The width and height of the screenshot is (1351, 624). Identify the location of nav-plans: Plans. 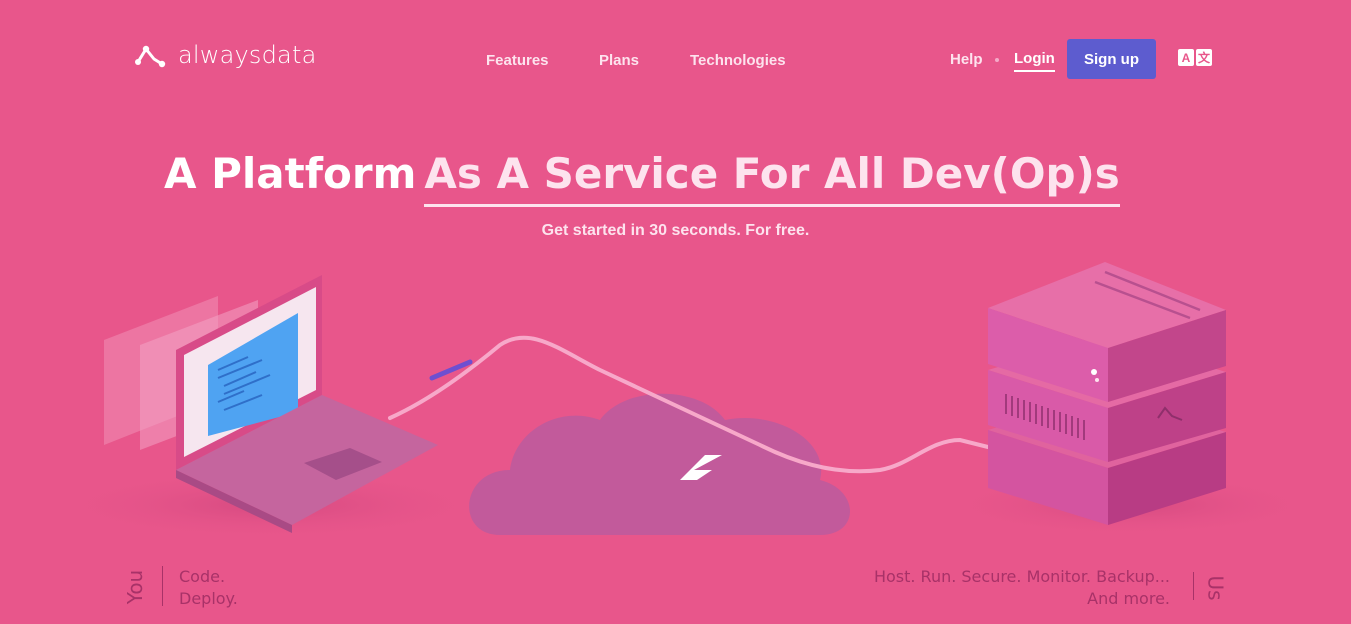
(619, 60).